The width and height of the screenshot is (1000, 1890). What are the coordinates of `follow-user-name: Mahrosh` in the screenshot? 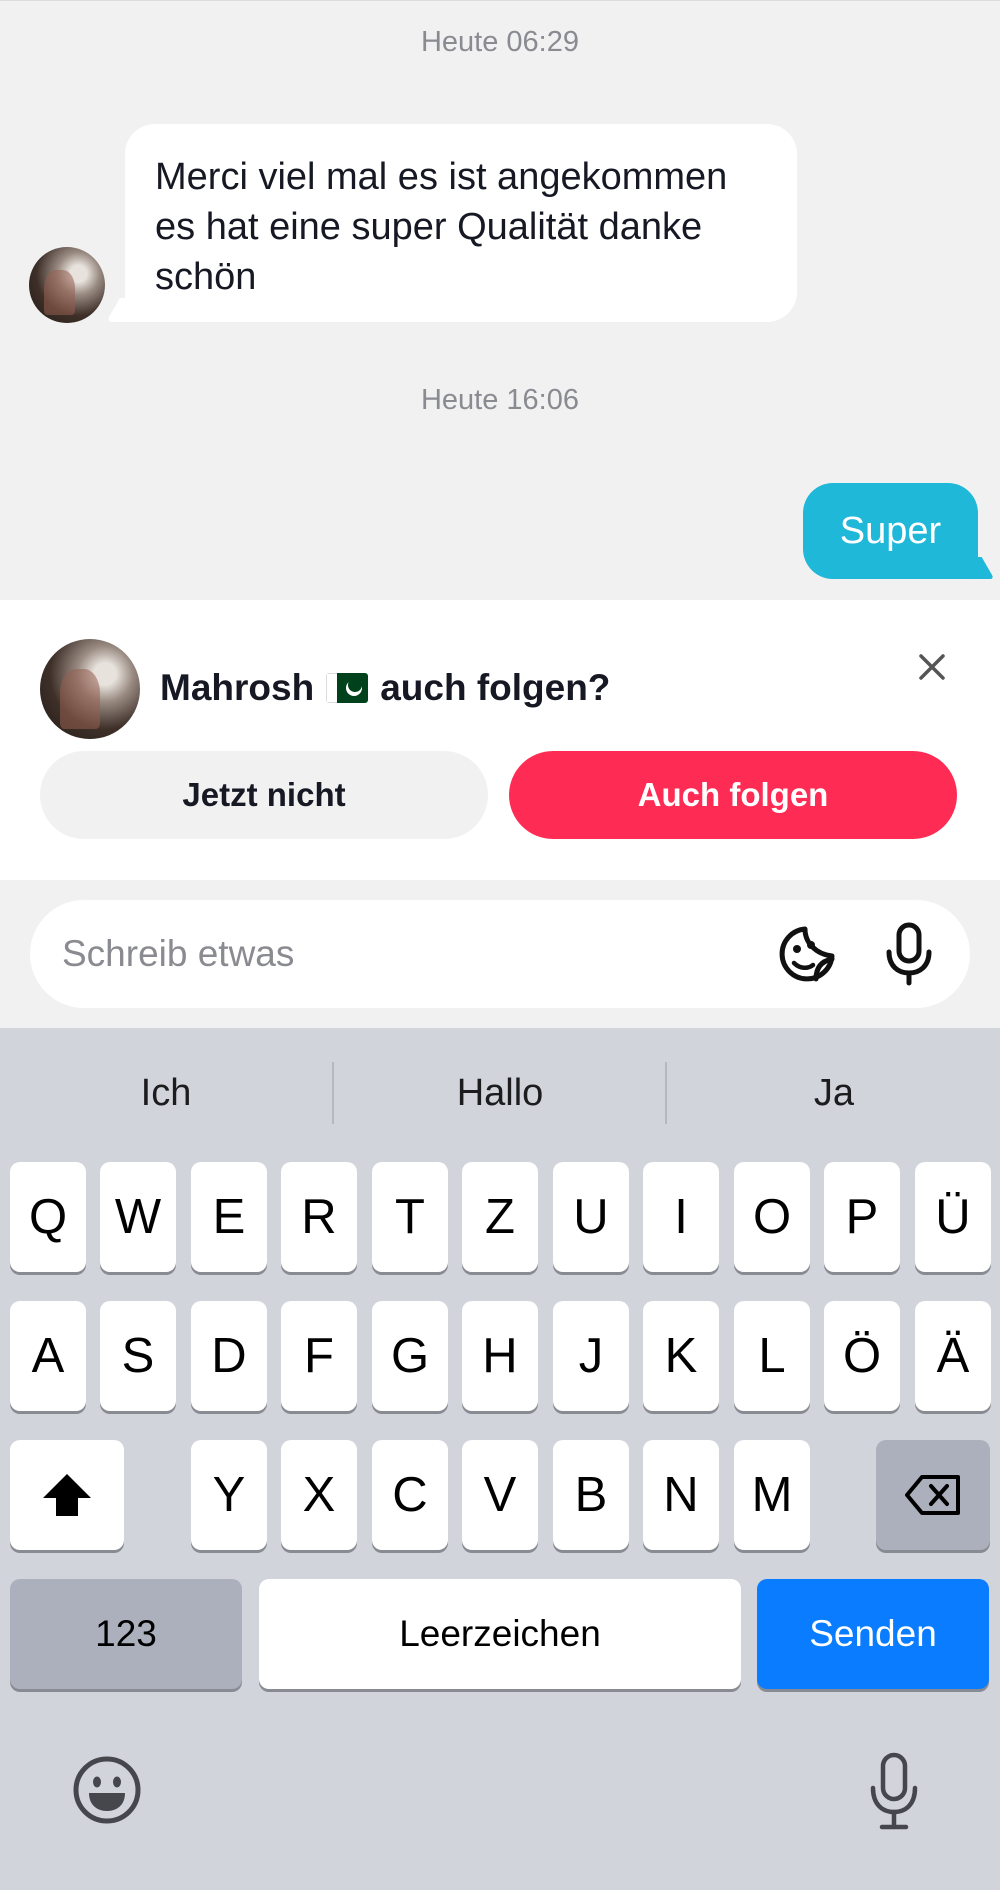 It's located at (237, 687).